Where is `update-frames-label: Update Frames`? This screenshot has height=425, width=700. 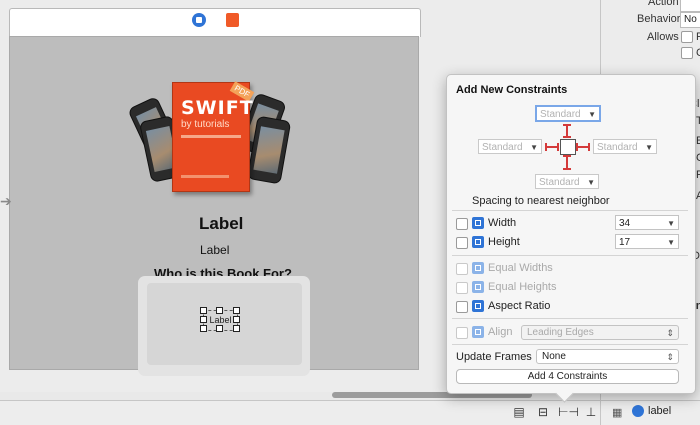 update-frames-label: Update Frames is located at coordinates (494, 357).